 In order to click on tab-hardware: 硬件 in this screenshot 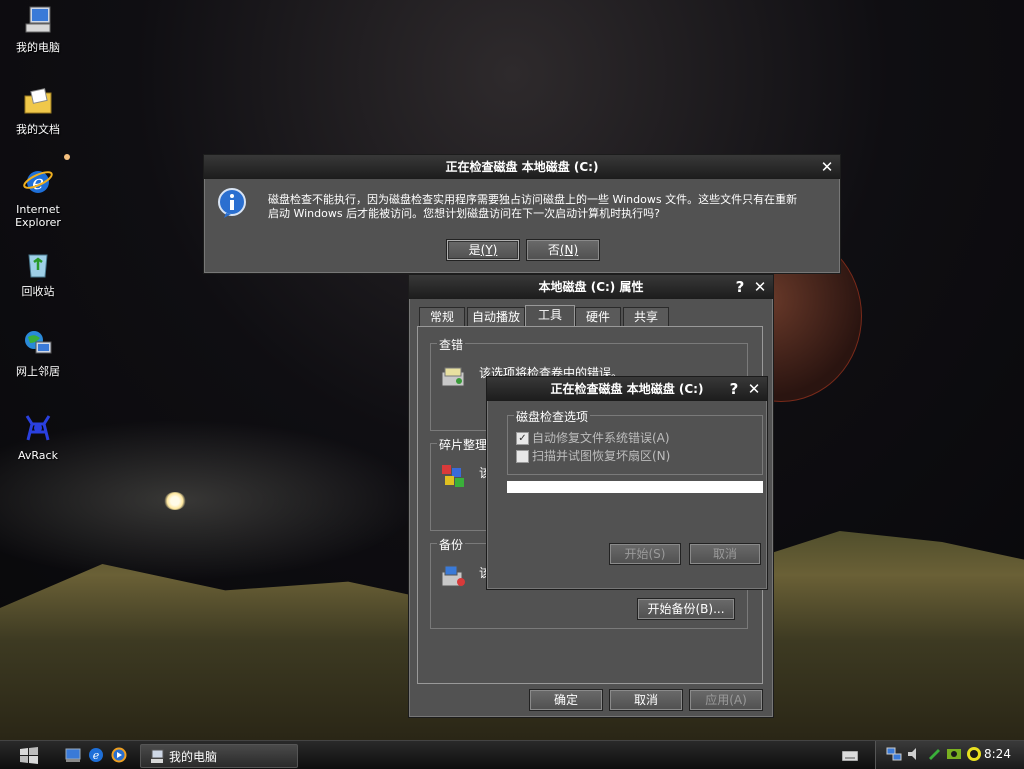, I will do `click(598, 316)`.